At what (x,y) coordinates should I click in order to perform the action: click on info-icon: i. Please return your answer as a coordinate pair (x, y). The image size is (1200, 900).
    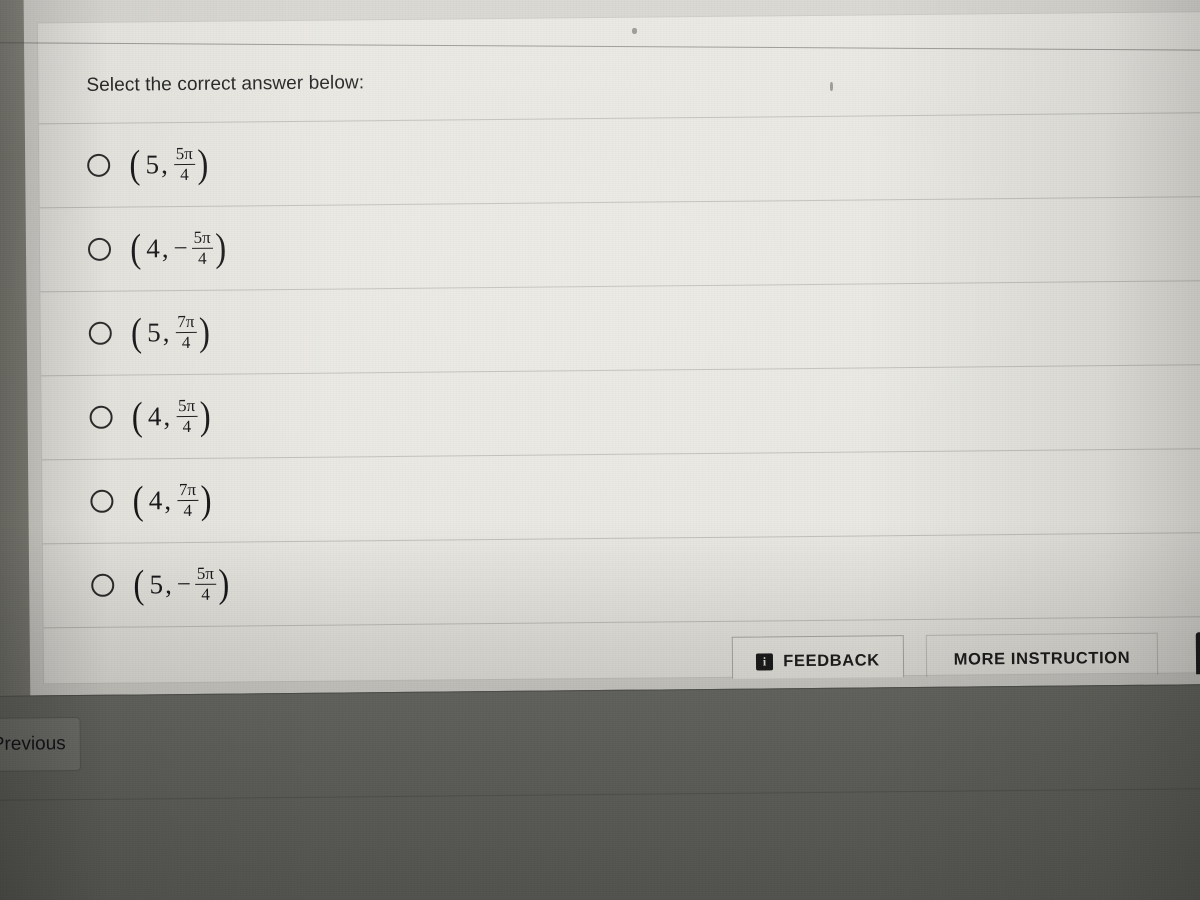
    Looking at the image, I should click on (765, 661).